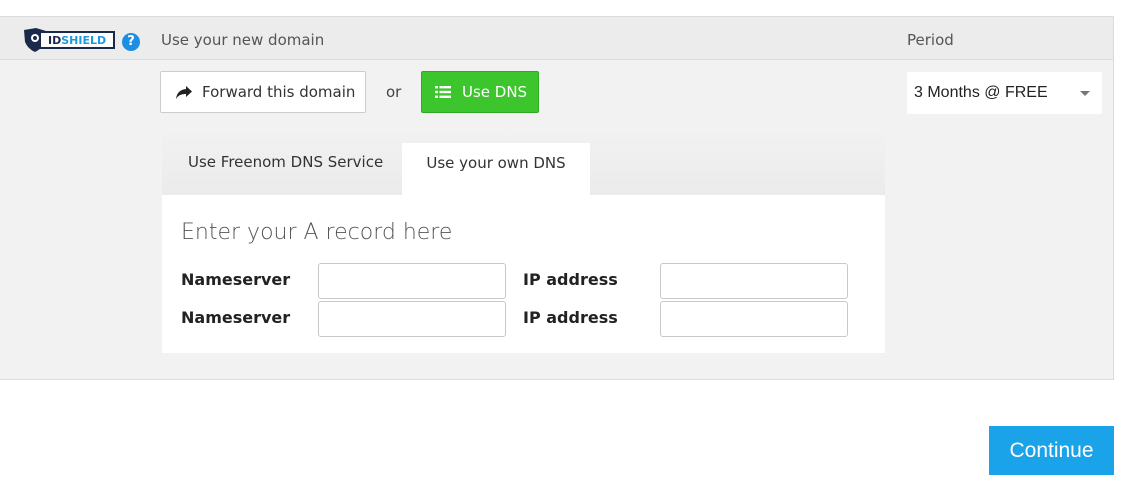  I want to click on chevron-down-icon, so click(1085, 93).